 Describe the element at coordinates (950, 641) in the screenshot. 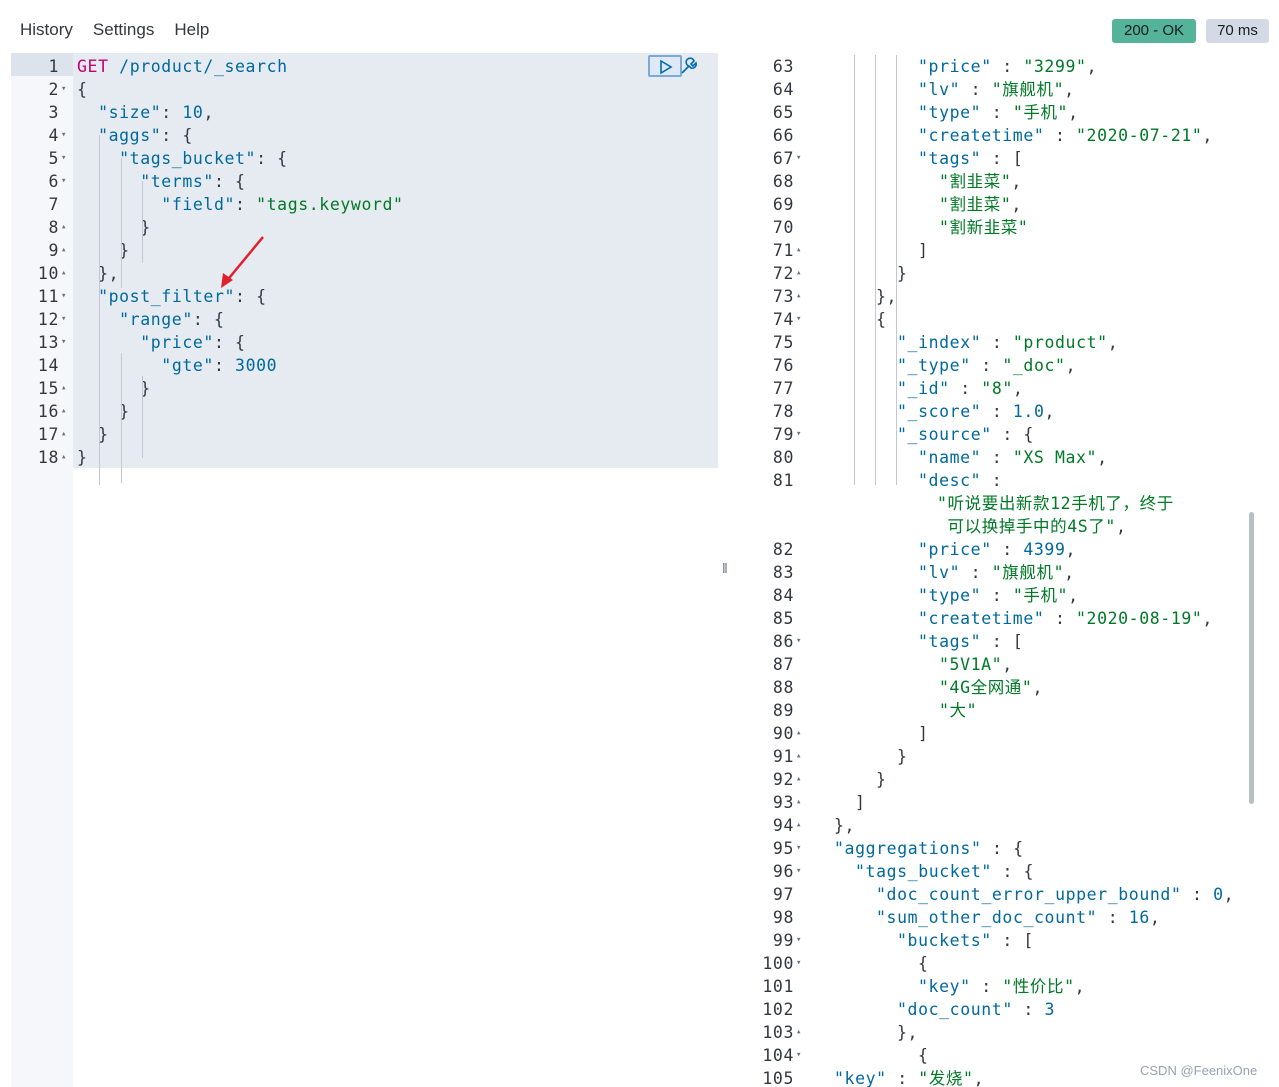

I see `code-token: "tags"` at that location.